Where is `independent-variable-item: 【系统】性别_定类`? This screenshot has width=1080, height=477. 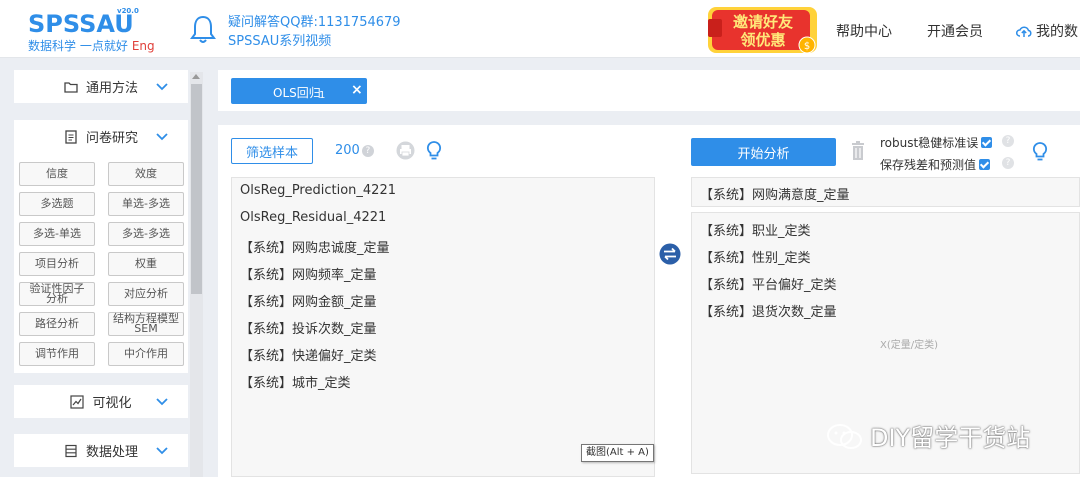
independent-variable-item: 【系统】性别_定类 is located at coordinates (755, 256).